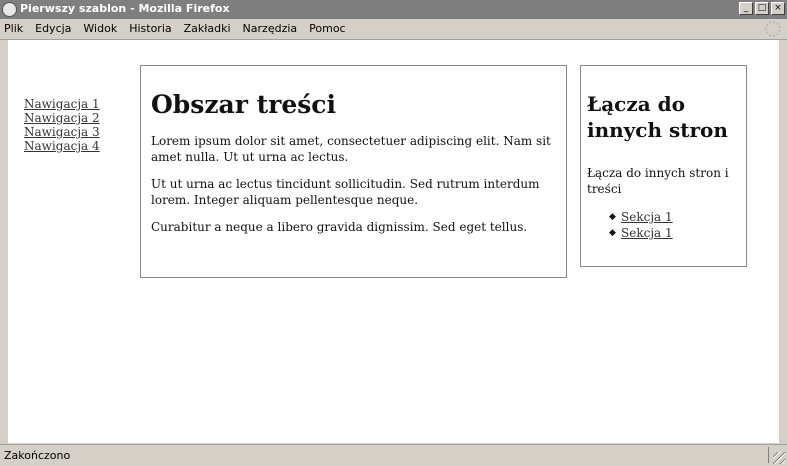 The image size is (787, 466). What do you see at coordinates (647, 217) in the screenshot?
I see `sidebar-link-1: Sekcja 1` at bounding box center [647, 217].